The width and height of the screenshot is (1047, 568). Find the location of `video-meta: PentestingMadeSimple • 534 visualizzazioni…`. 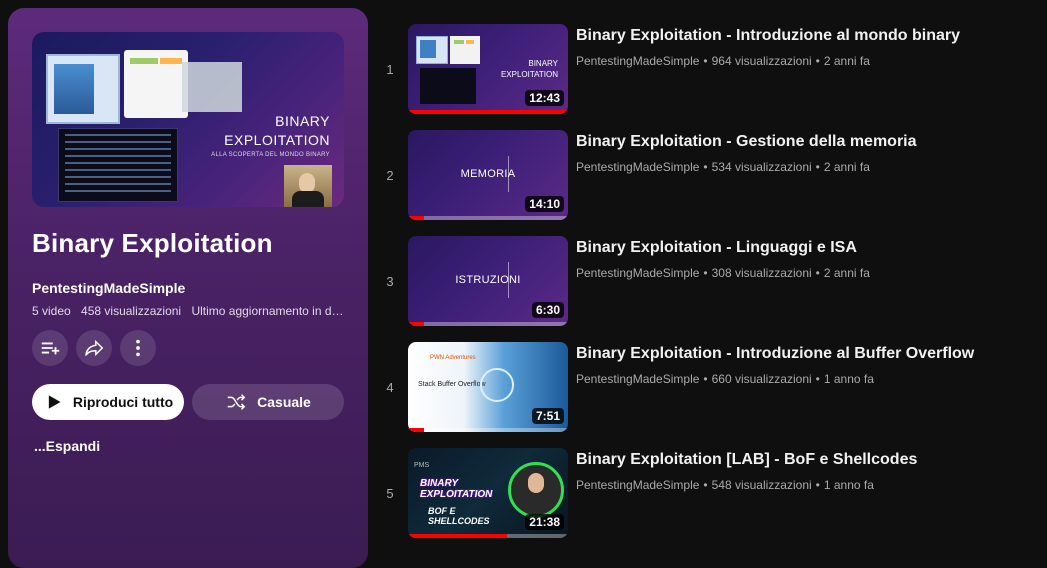

video-meta: PentestingMadeSimple • 534 visualizzazioni… is located at coordinates (806, 167).